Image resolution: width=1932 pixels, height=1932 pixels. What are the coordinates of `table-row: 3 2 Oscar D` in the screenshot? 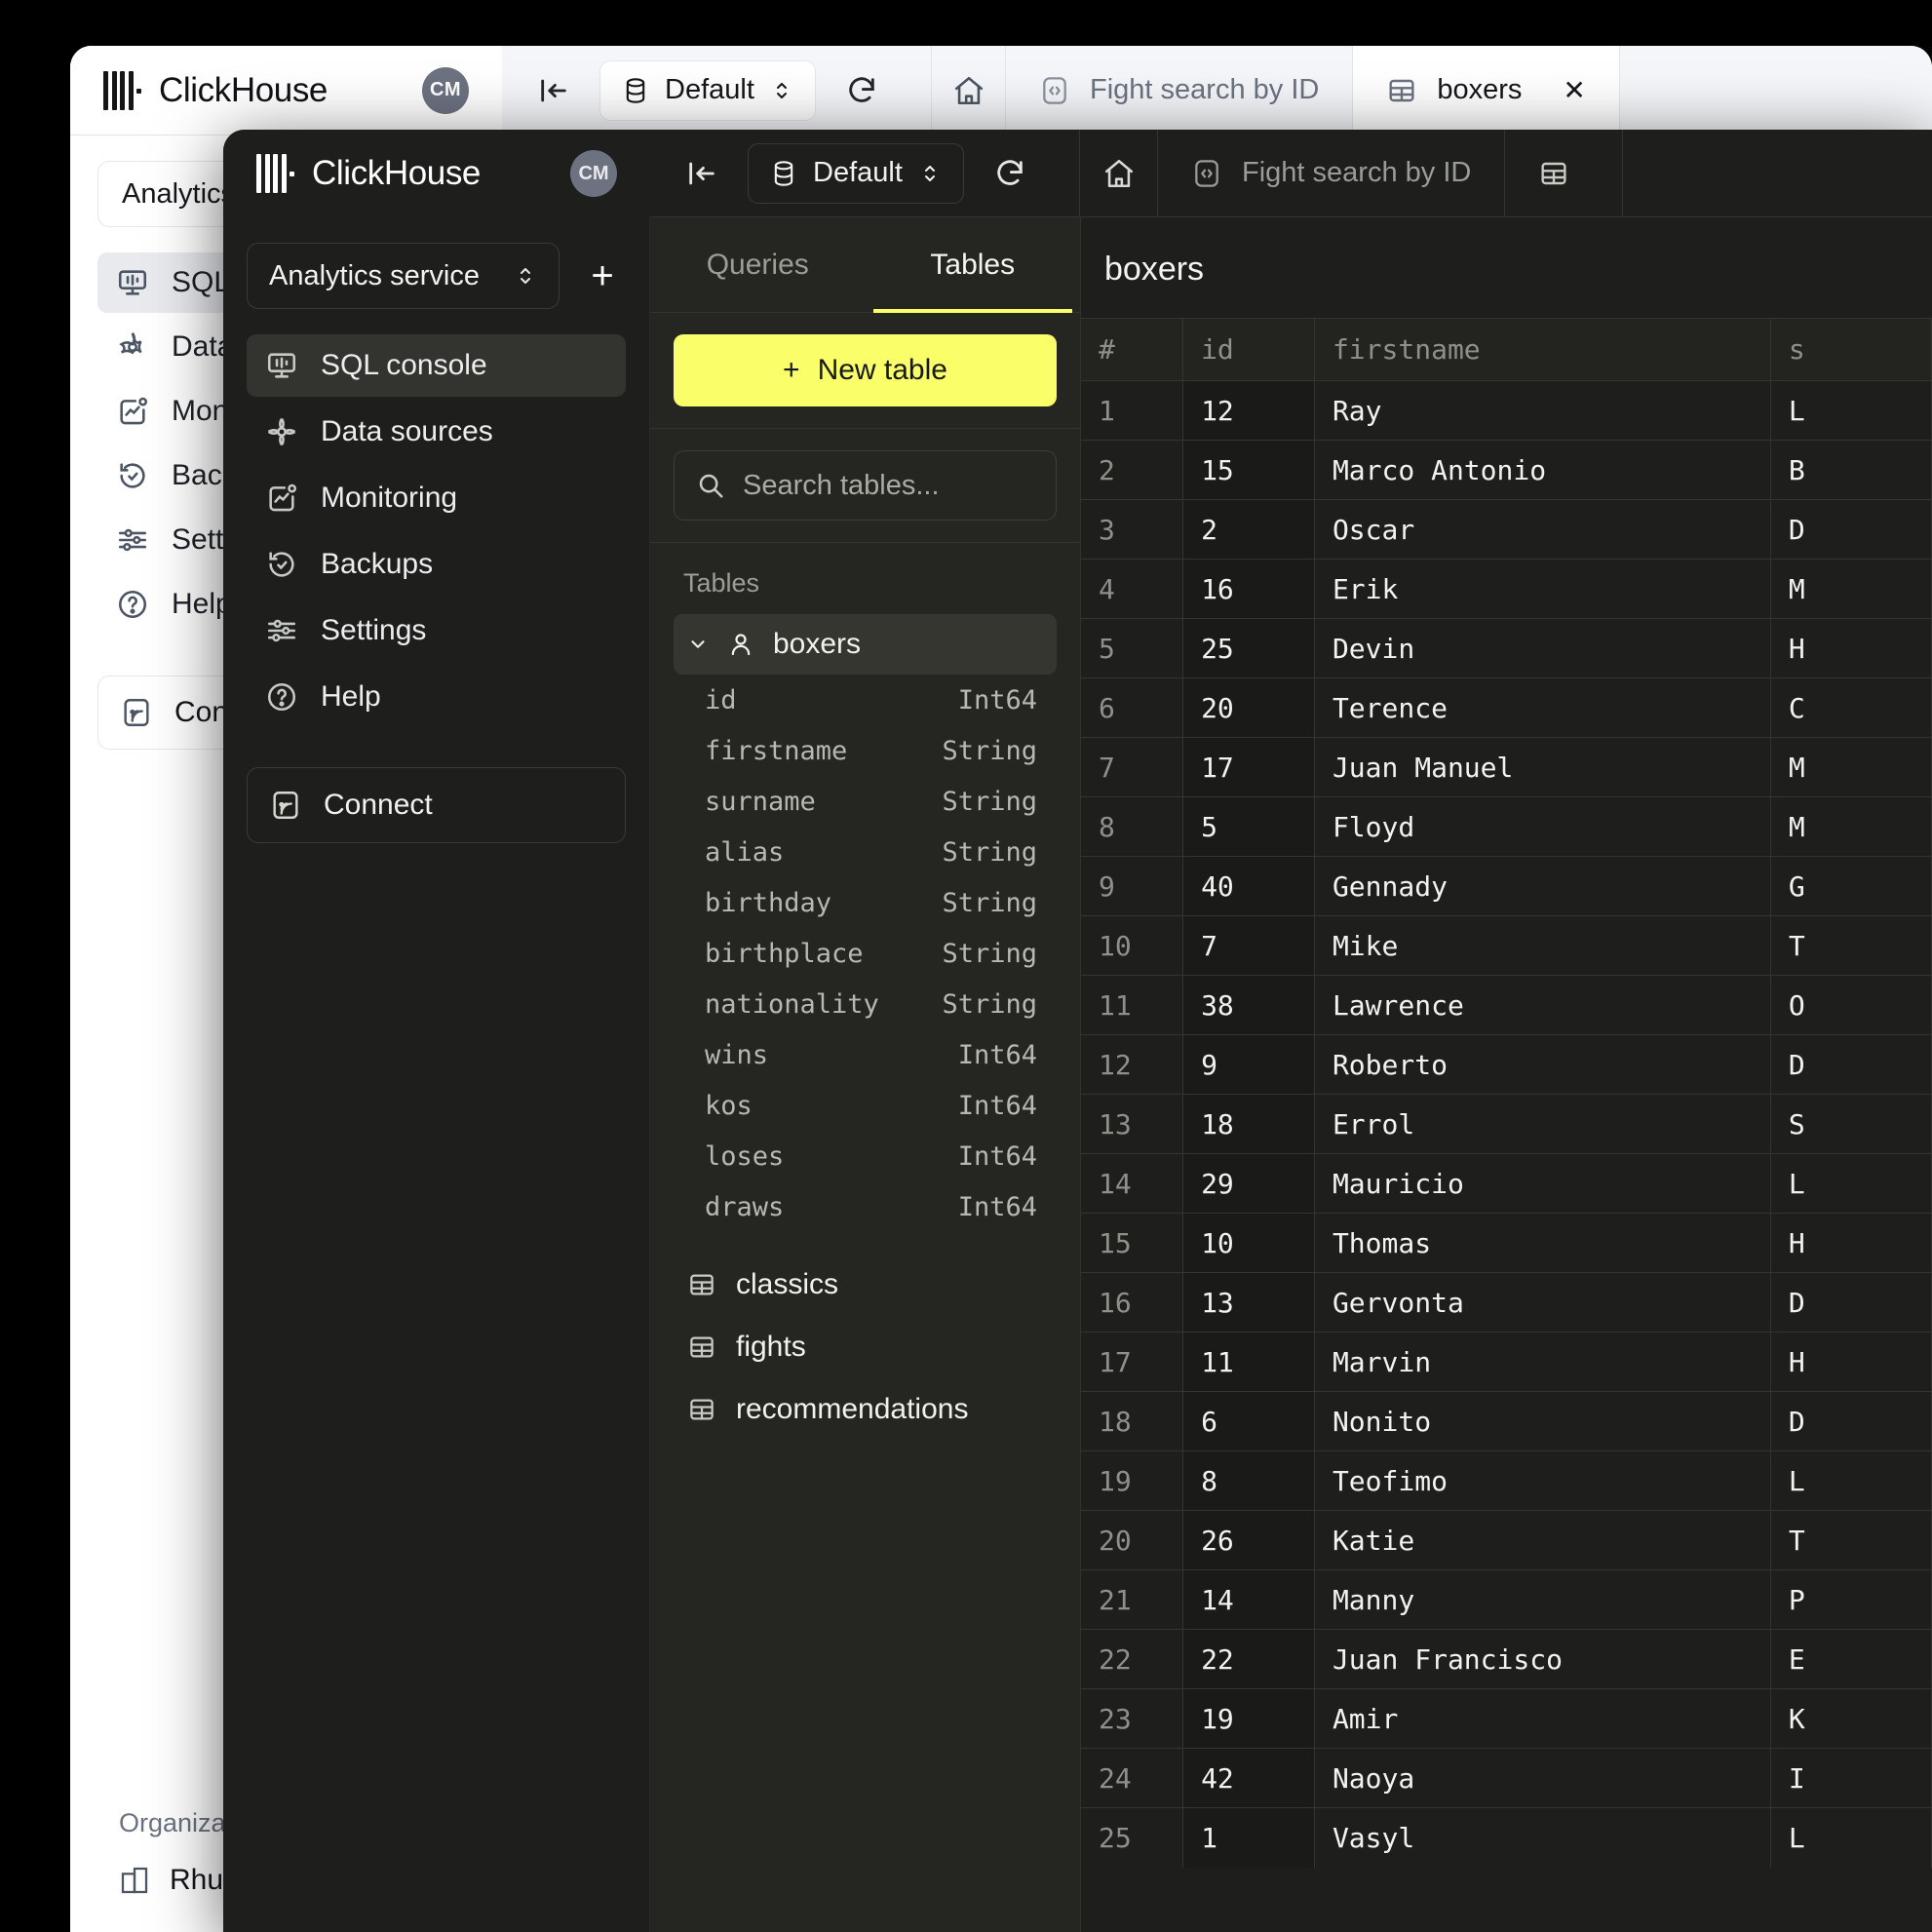 It's located at (1506, 529).